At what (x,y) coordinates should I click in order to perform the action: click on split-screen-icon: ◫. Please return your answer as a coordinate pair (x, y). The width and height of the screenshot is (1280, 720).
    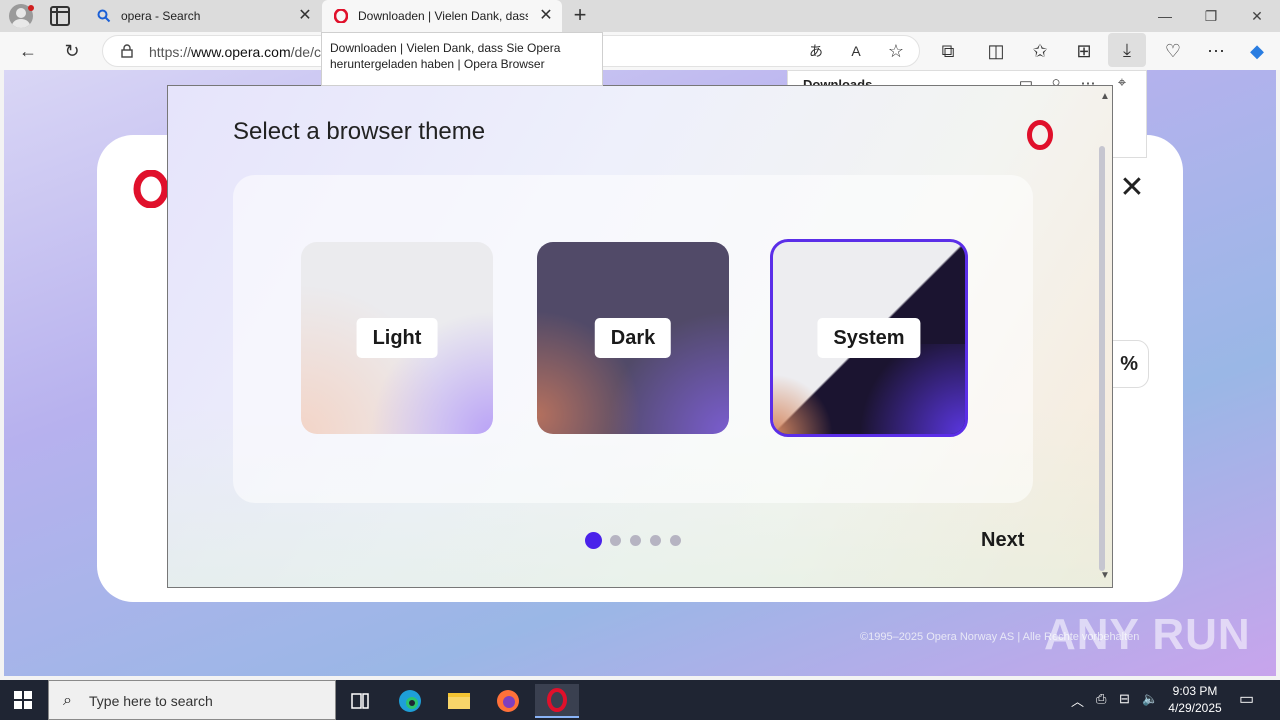
    Looking at the image, I should click on (996, 51).